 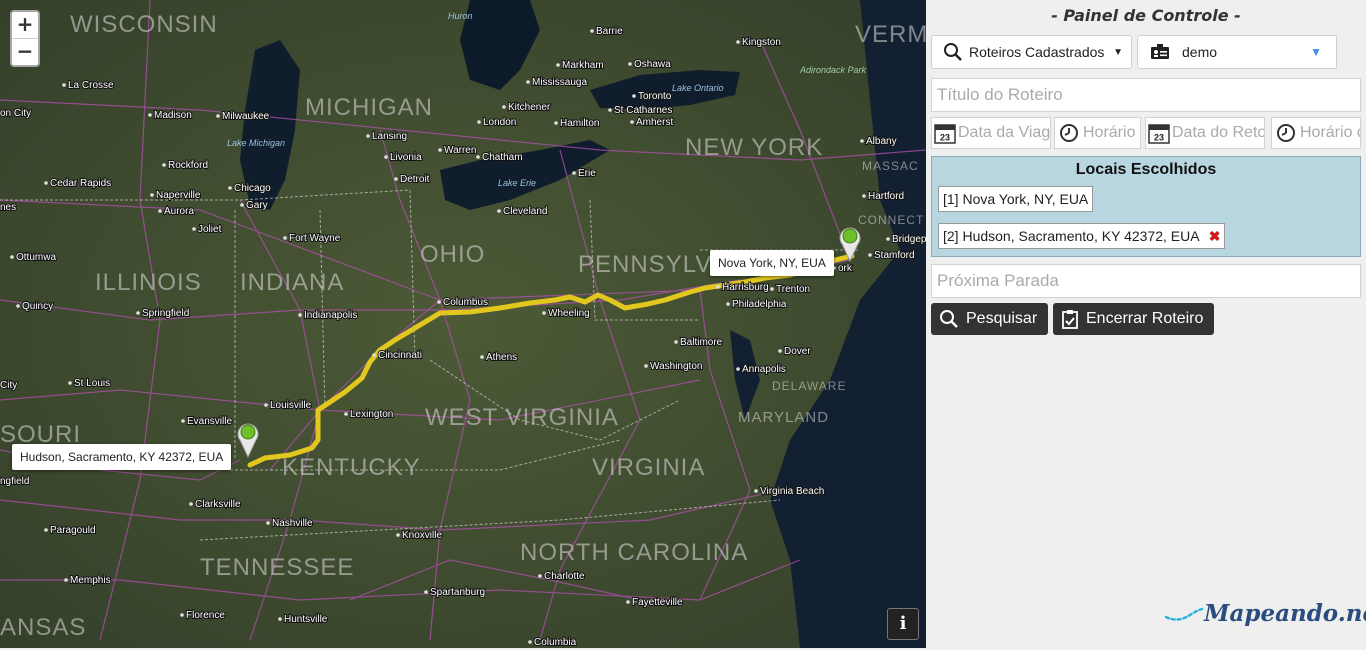 I want to click on city-label: Annapolis, so click(x=764, y=369).